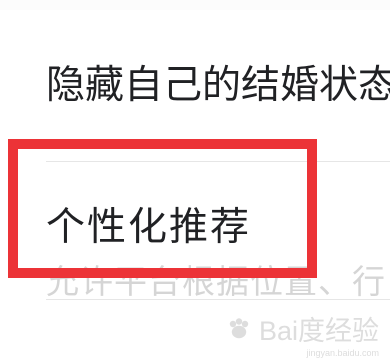 Image resolution: width=390 pixels, height=361 pixels. What do you see at coordinates (195, 5) in the screenshot?
I see `top-edge` at bounding box center [195, 5].